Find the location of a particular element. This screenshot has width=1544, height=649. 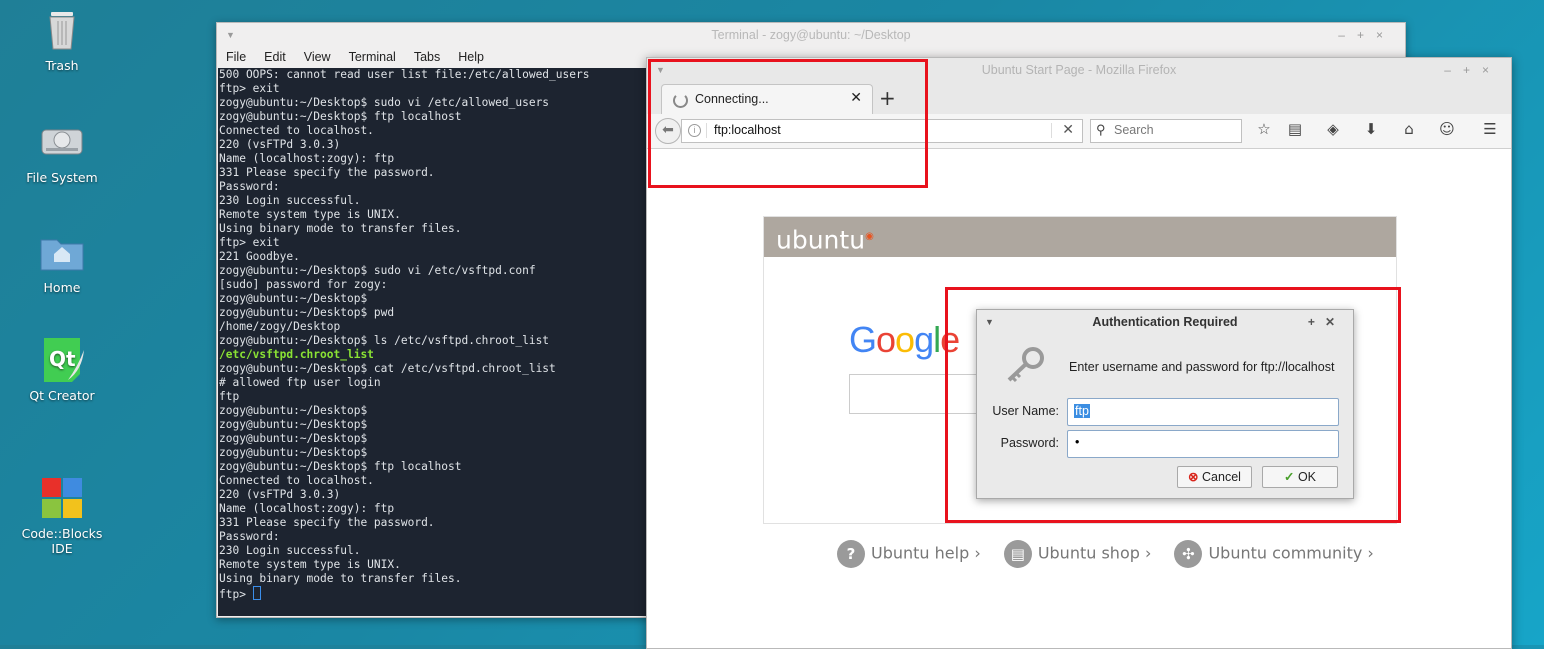

drive-icon is located at coordinates (62, 142).